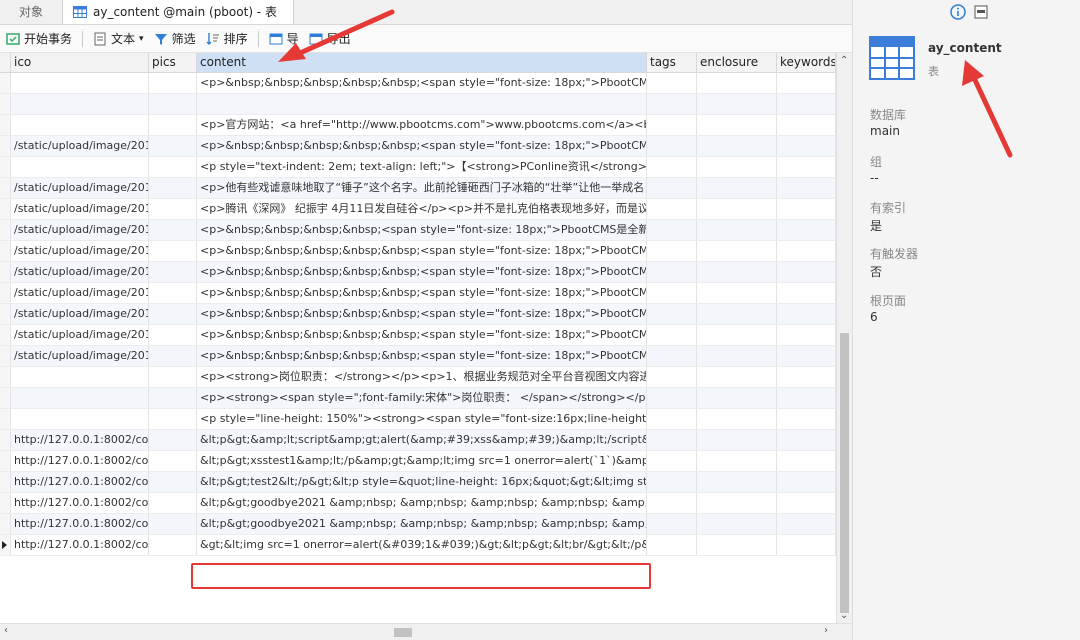  What do you see at coordinates (284, 38) in the screenshot?
I see `import-button: 导` at bounding box center [284, 38].